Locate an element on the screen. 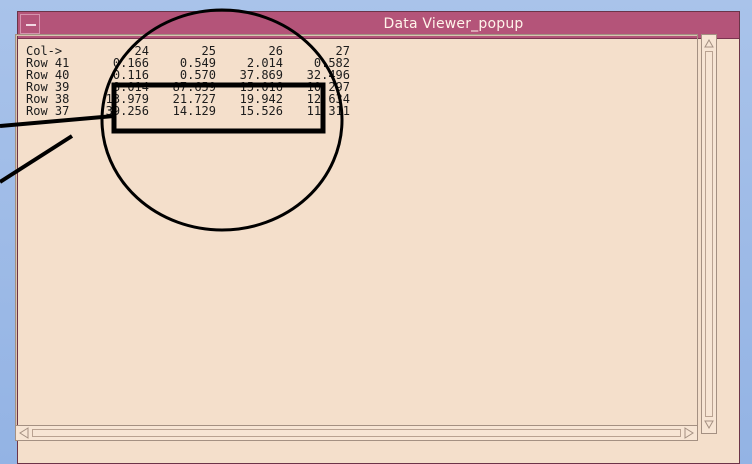 The height and width of the screenshot is (464, 752). arrow-down-icon is located at coordinates (709, 424).